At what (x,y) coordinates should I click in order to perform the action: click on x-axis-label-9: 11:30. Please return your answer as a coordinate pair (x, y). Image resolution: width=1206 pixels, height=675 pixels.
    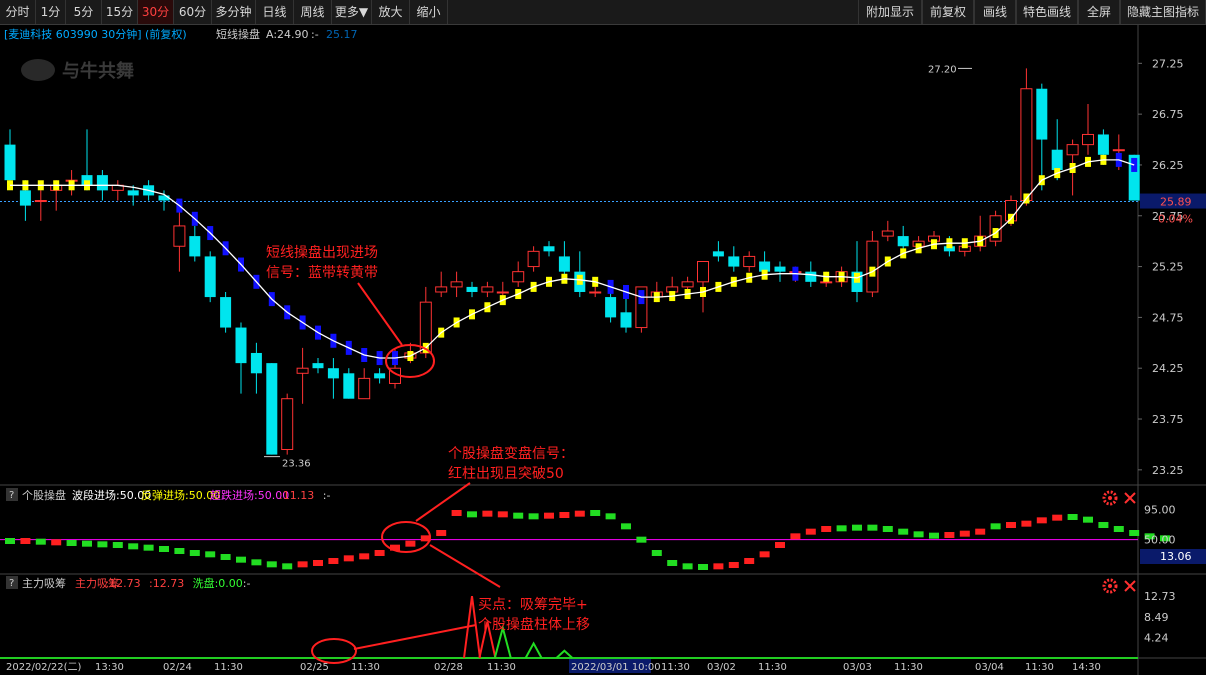
    Looking at the image, I should click on (675, 667).